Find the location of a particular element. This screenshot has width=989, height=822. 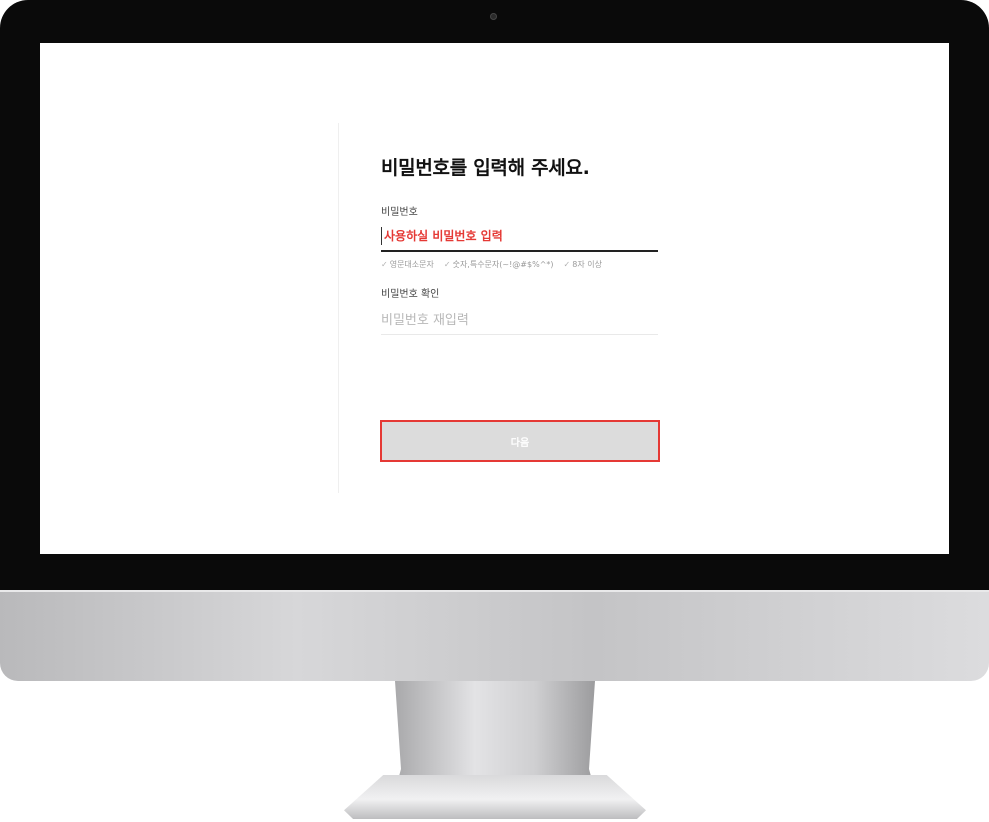

rule-digits-special-label: 숫자,특수문자(~!@#$%^*) is located at coordinates (503, 264).